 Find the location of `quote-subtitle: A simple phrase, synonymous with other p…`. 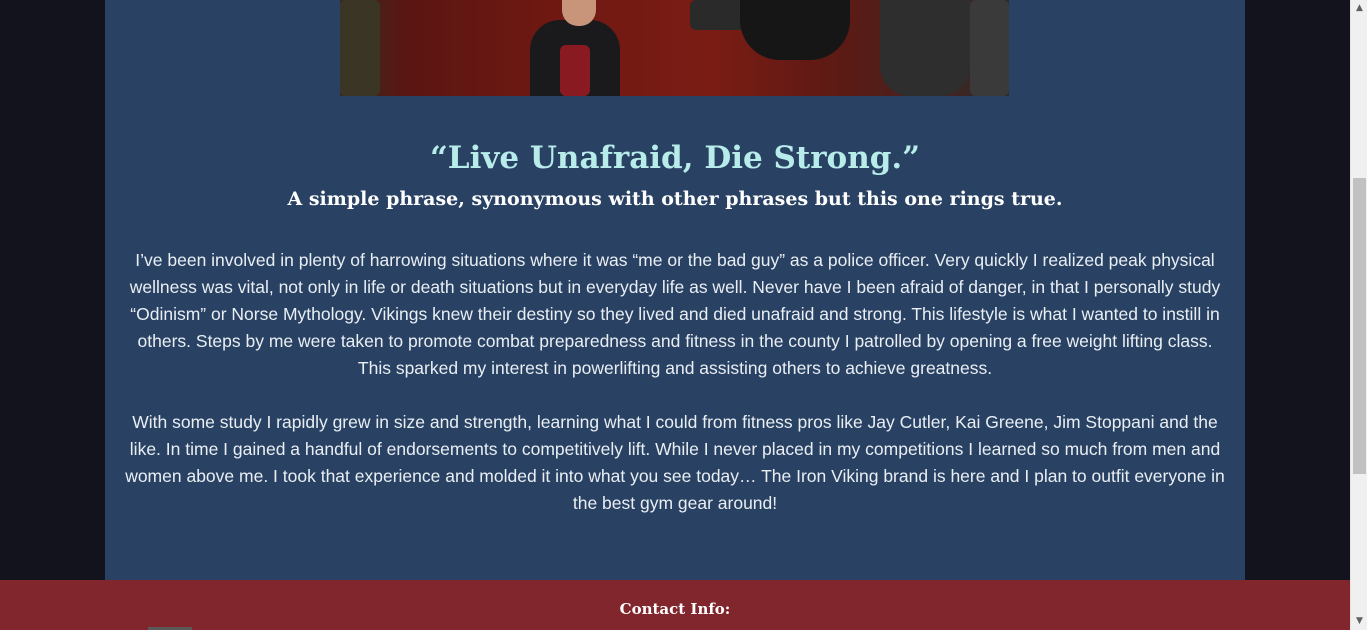

quote-subtitle: A simple phrase, synonymous with other p… is located at coordinates (675, 199).